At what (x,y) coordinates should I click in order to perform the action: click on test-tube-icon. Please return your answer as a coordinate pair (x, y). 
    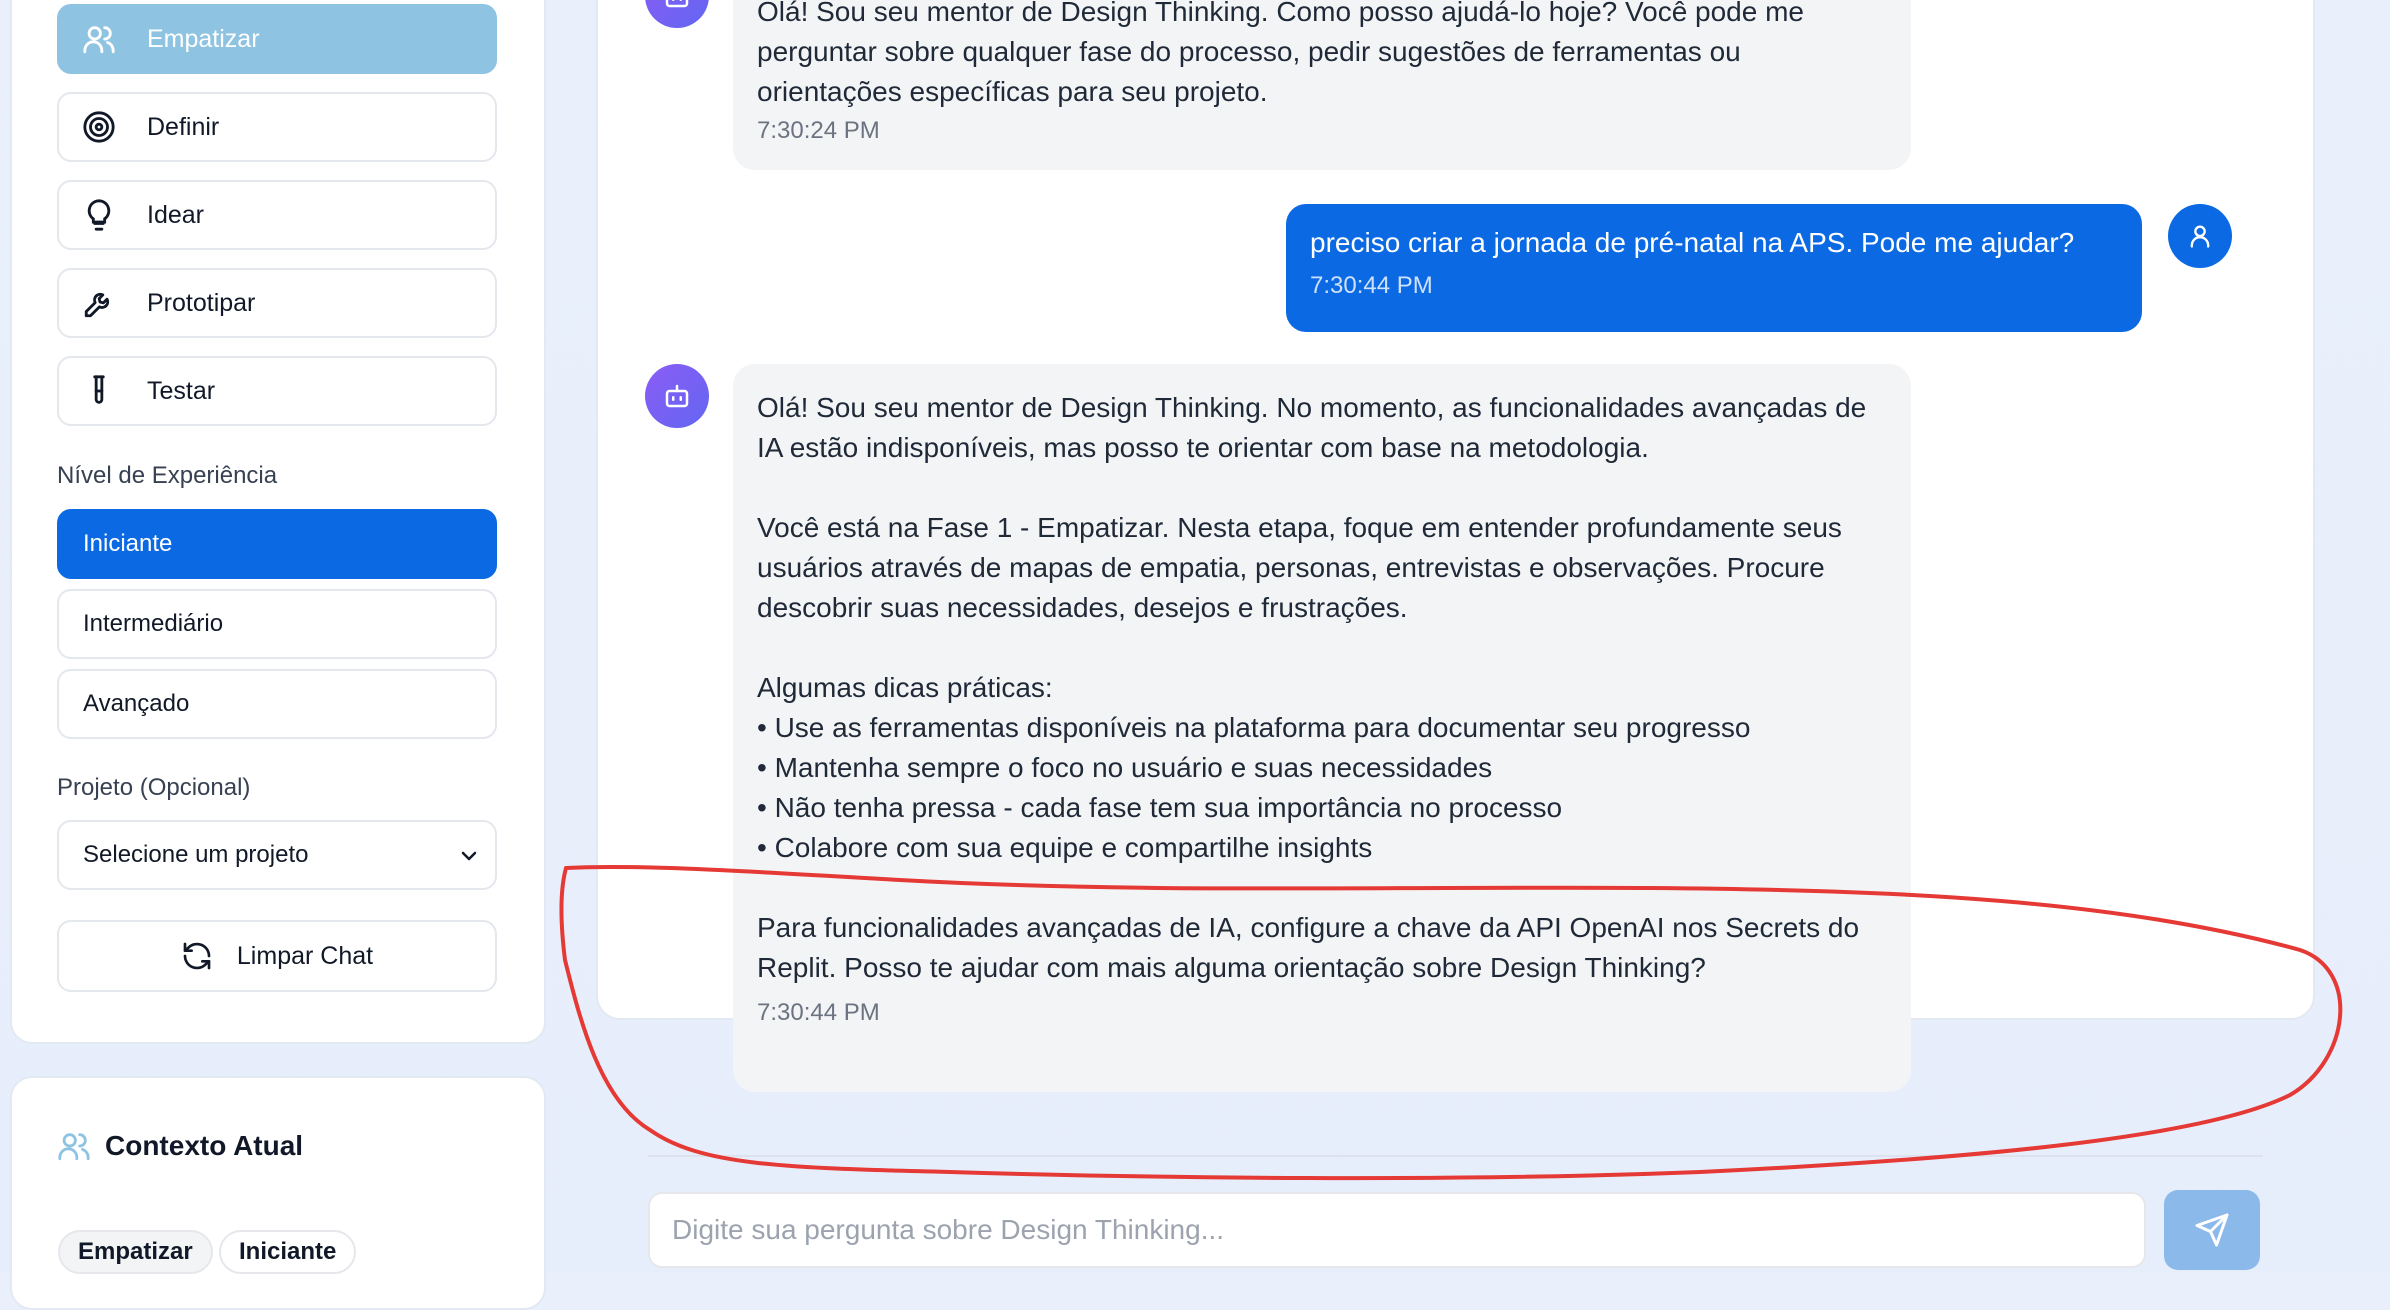
    Looking at the image, I should click on (99, 391).